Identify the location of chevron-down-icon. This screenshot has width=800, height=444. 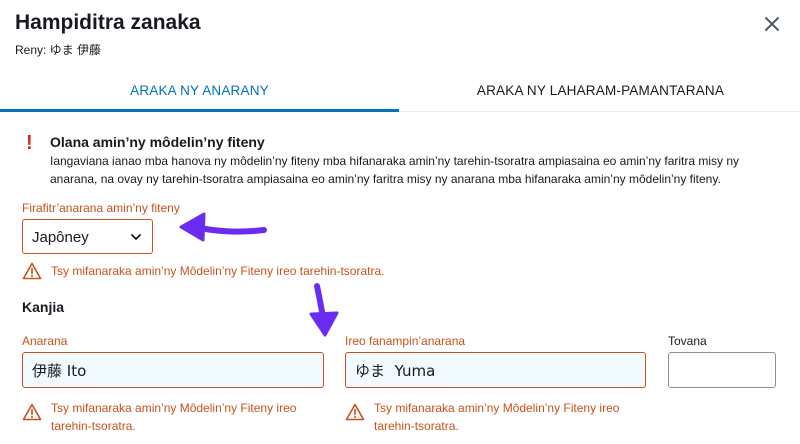
(136, 237).